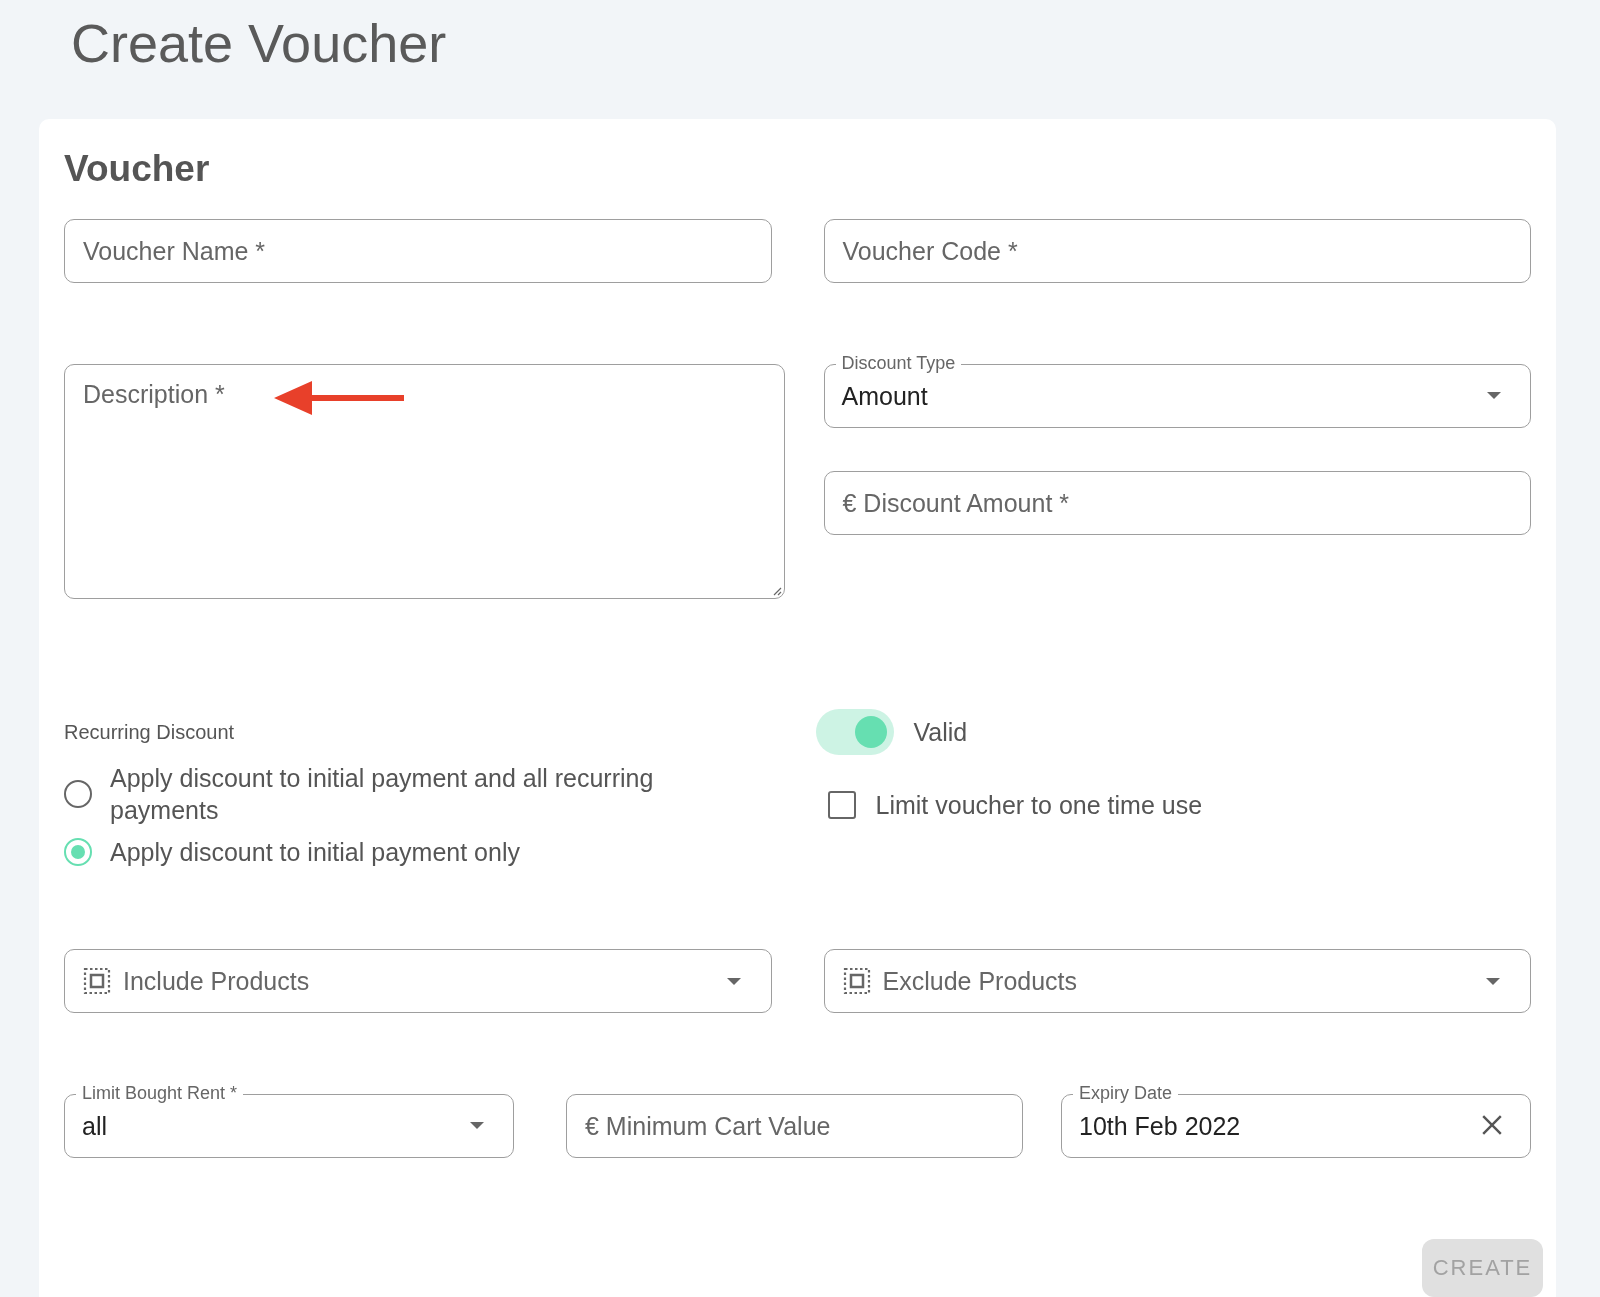 This screenshot has height=1297, width=1600. I want to click on select-field: Limit Bought Rent * all, so click(289, 1120).